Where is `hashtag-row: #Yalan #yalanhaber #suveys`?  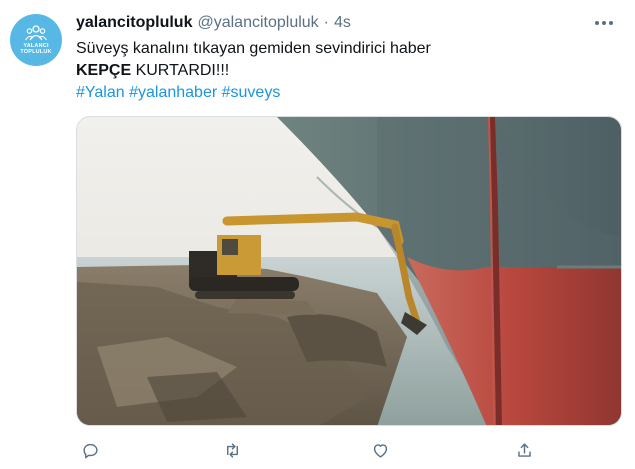 hashtag-row: #Yalan #yalanhaber #suveys is located at coordinates (346, 93).